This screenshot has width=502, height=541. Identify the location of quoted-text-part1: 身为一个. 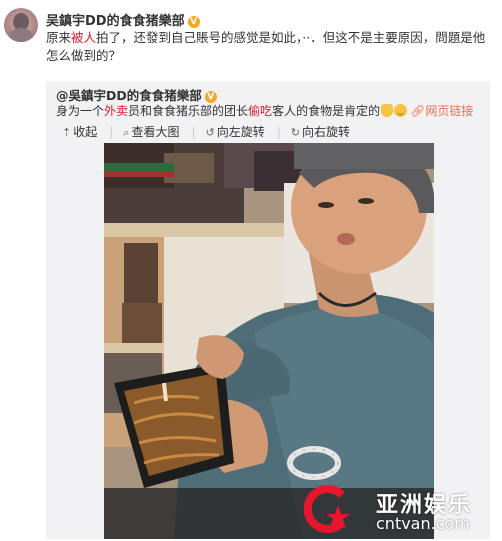
(80, 111).